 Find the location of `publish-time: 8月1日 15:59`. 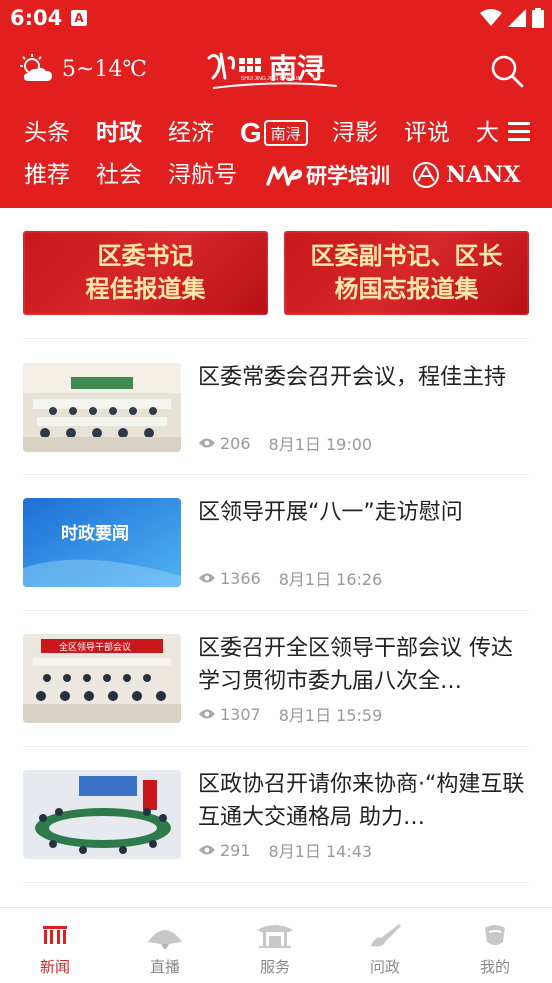

publish-time: 8月1日 15:59 is located at coordinates (330, 715).